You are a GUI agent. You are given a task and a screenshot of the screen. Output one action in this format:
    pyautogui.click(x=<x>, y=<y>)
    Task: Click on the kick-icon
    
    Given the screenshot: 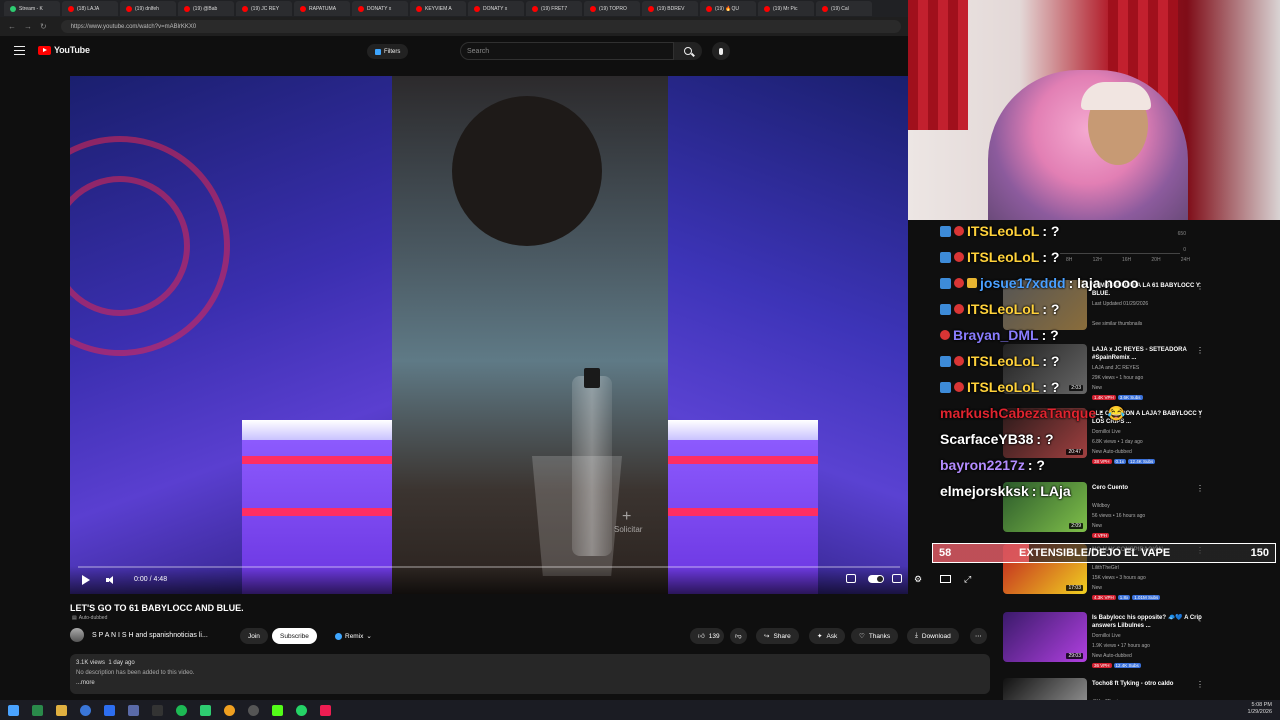 What is the action you would take?
    pyautogui.click(x=277, y=710)
    